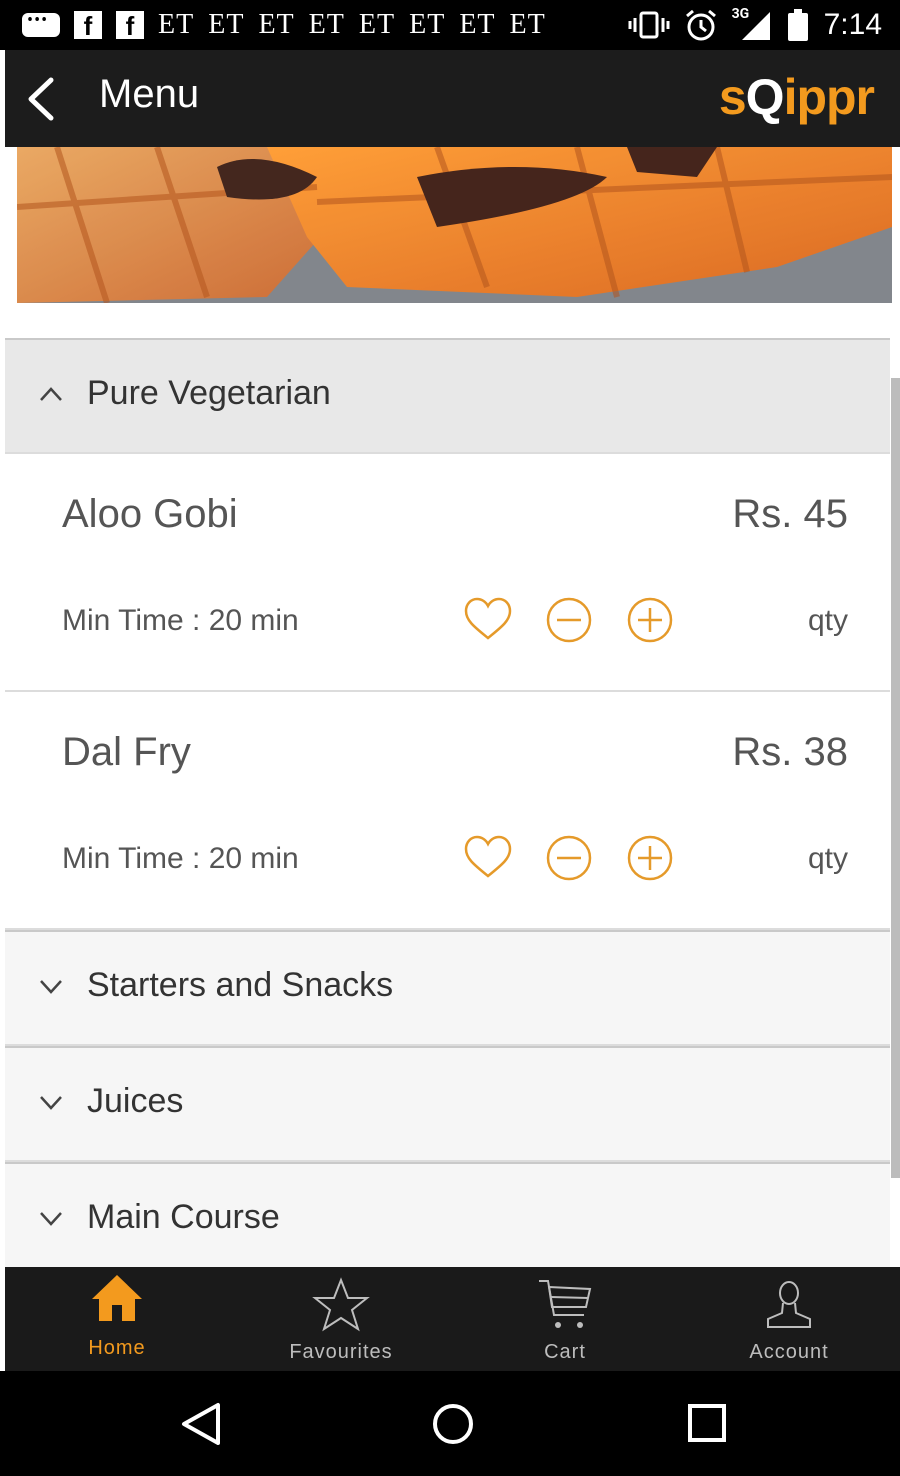  What do you see at coordinates (565, 1304) in the screenshot?
I see `cart-icon` at bounding box center [565, 1304].